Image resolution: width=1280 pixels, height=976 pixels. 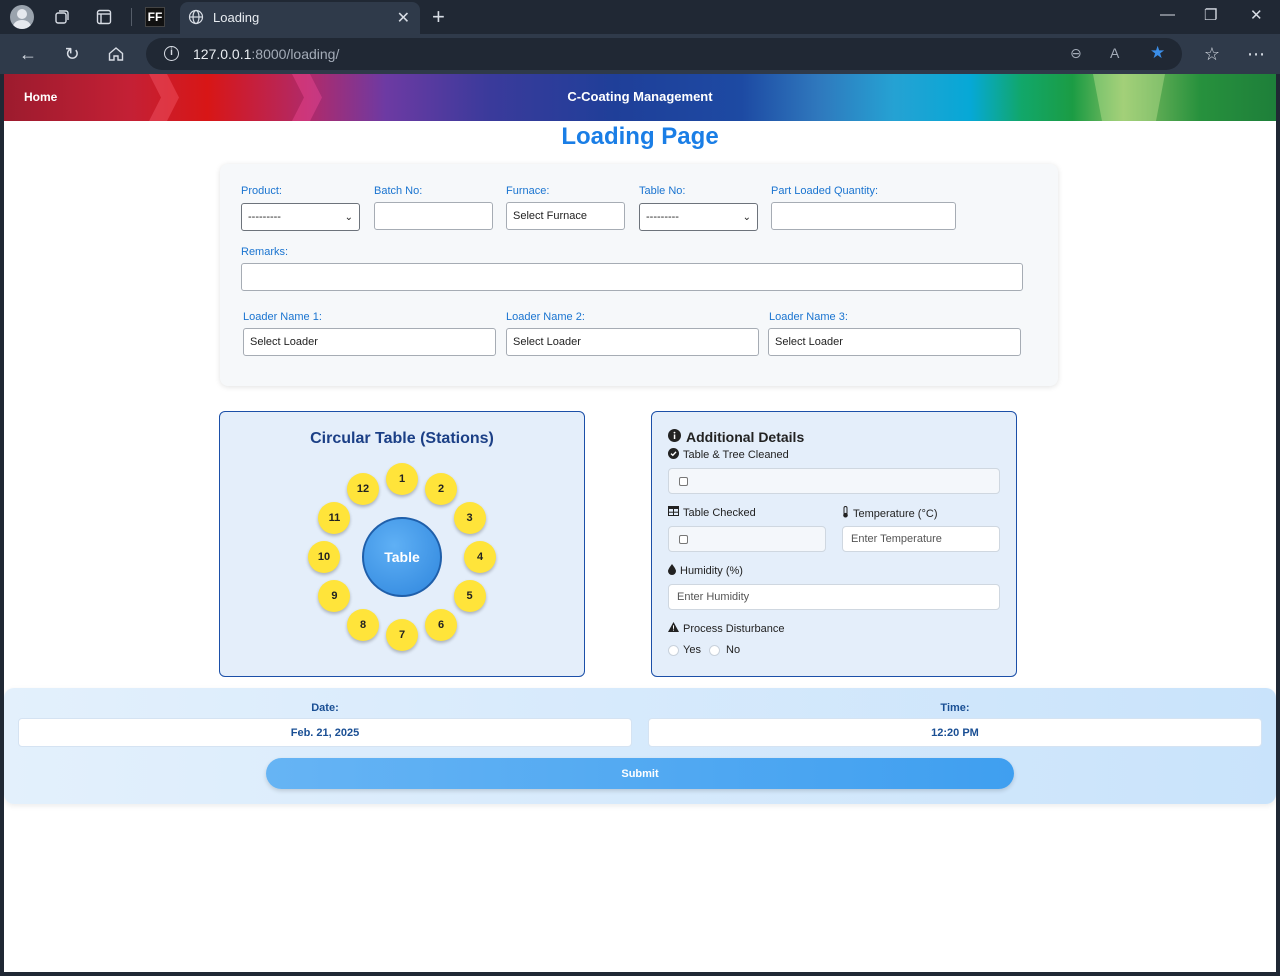 I want to click on furnace-select: Select Furnace, so click(x=565, y=216).